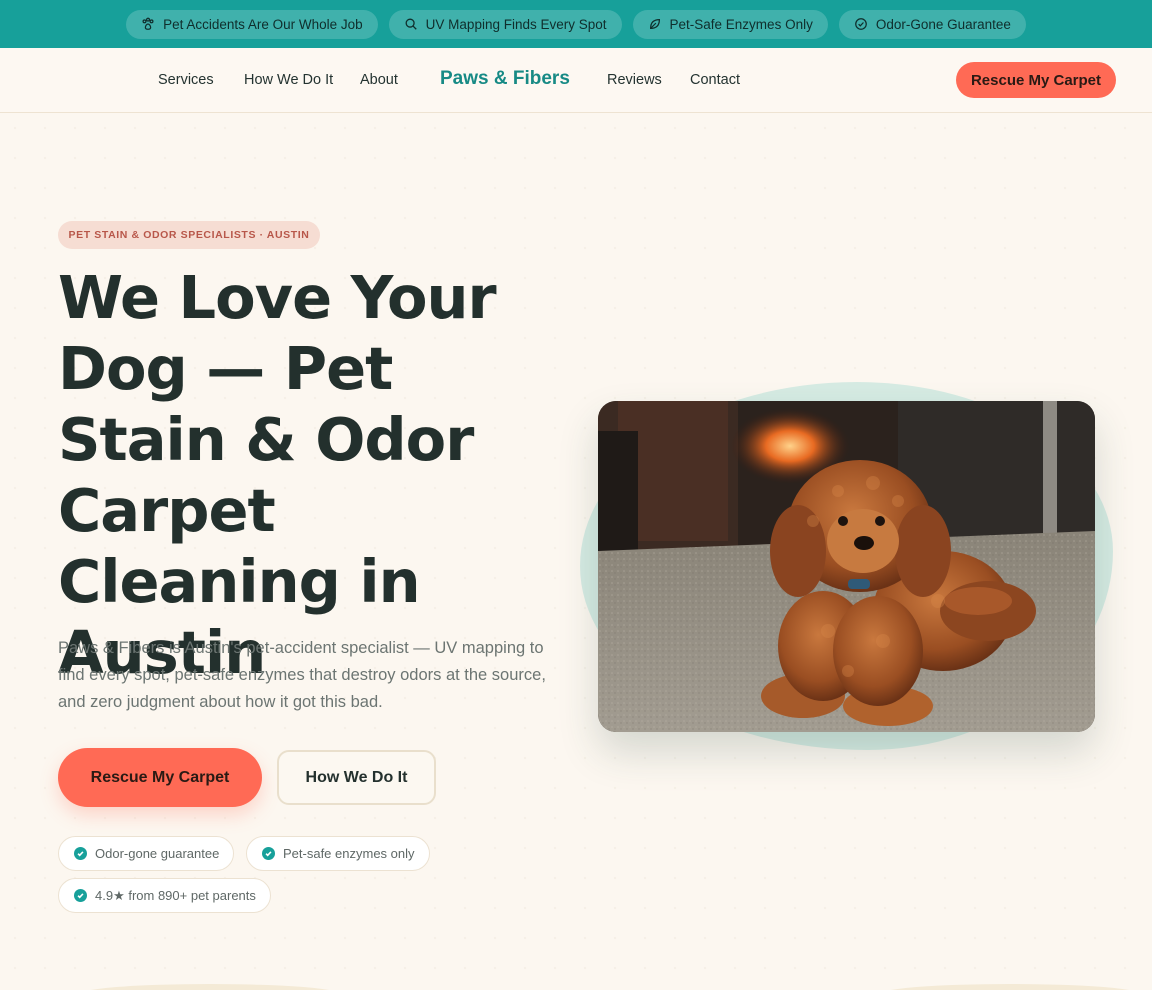  What do you see at coordinates (846, 566) in the screenshot?
I see `hero-dog-photo` at bounding box center [846, 566].